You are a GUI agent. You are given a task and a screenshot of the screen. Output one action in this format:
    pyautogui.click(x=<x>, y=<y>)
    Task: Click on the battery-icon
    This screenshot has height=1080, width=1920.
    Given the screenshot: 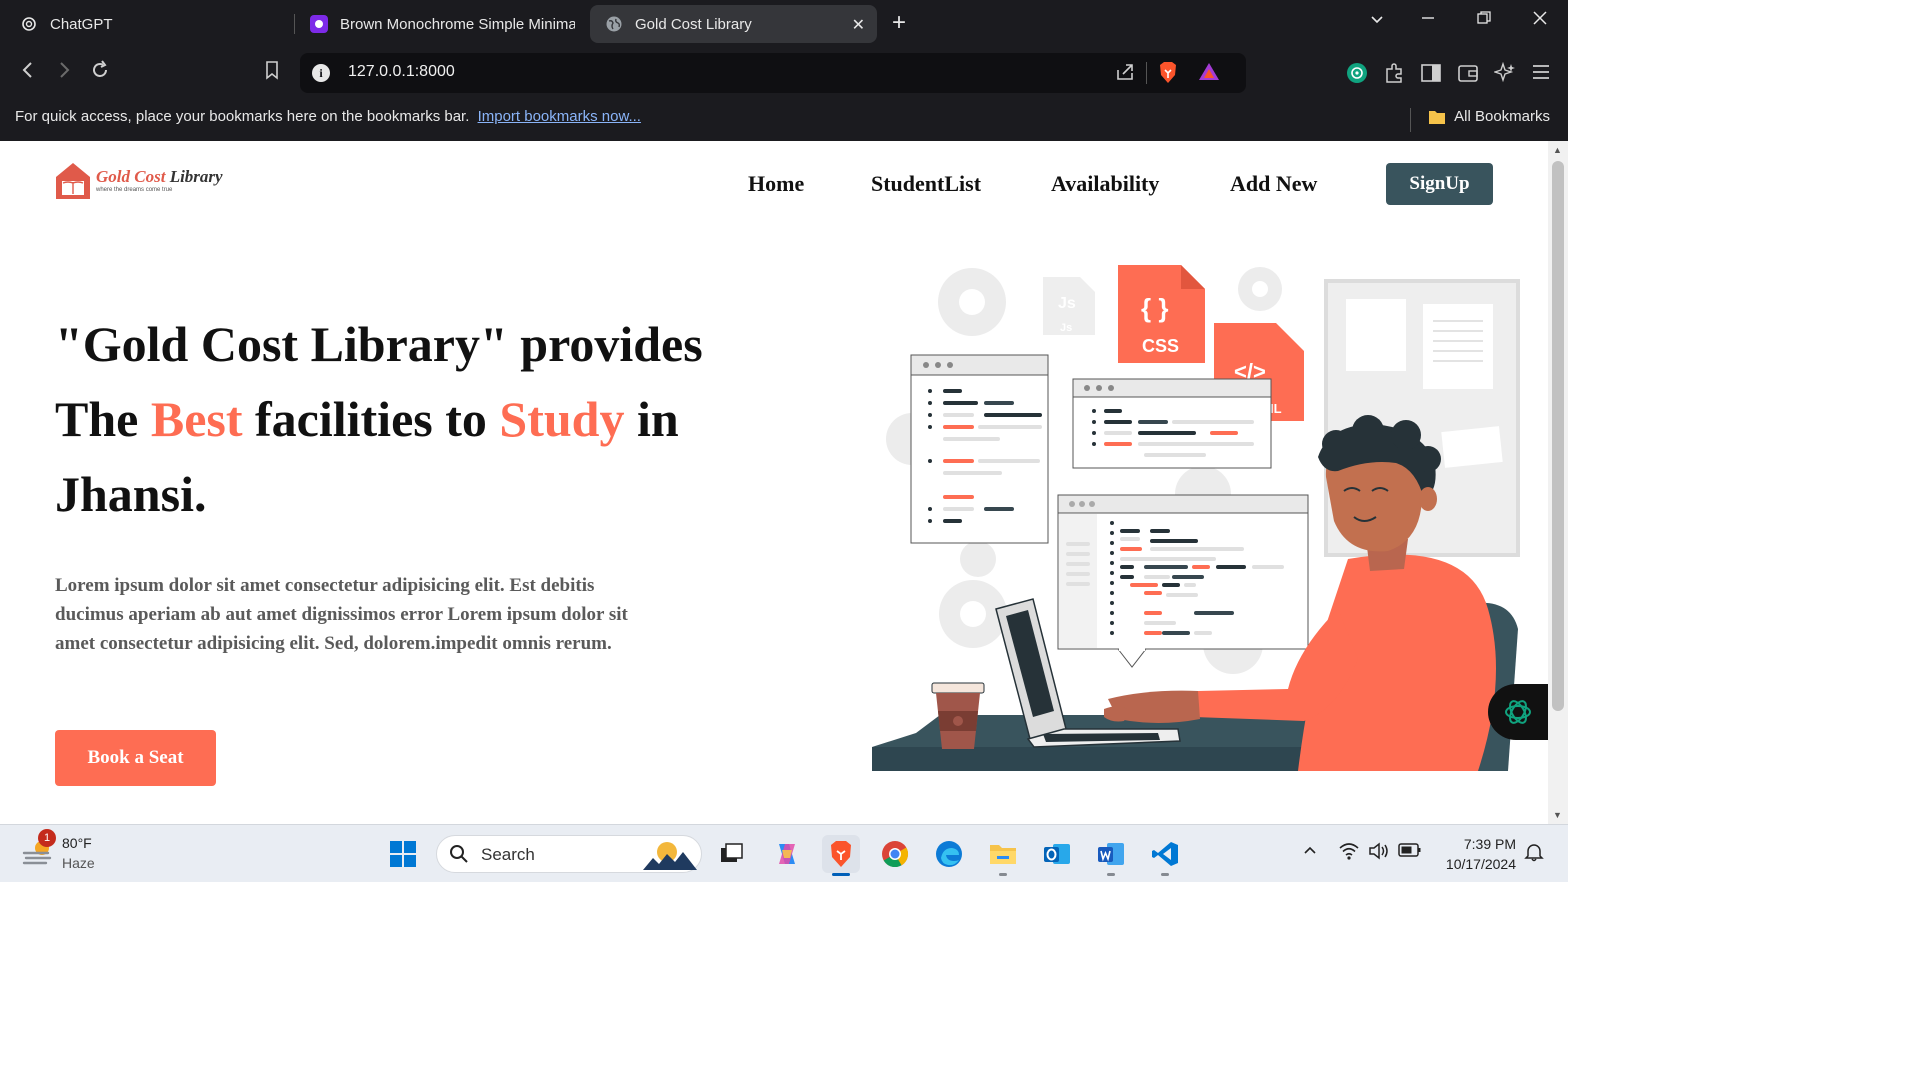 What is the action you would take?
    pyautogui.click(x=1410, y=851)
    